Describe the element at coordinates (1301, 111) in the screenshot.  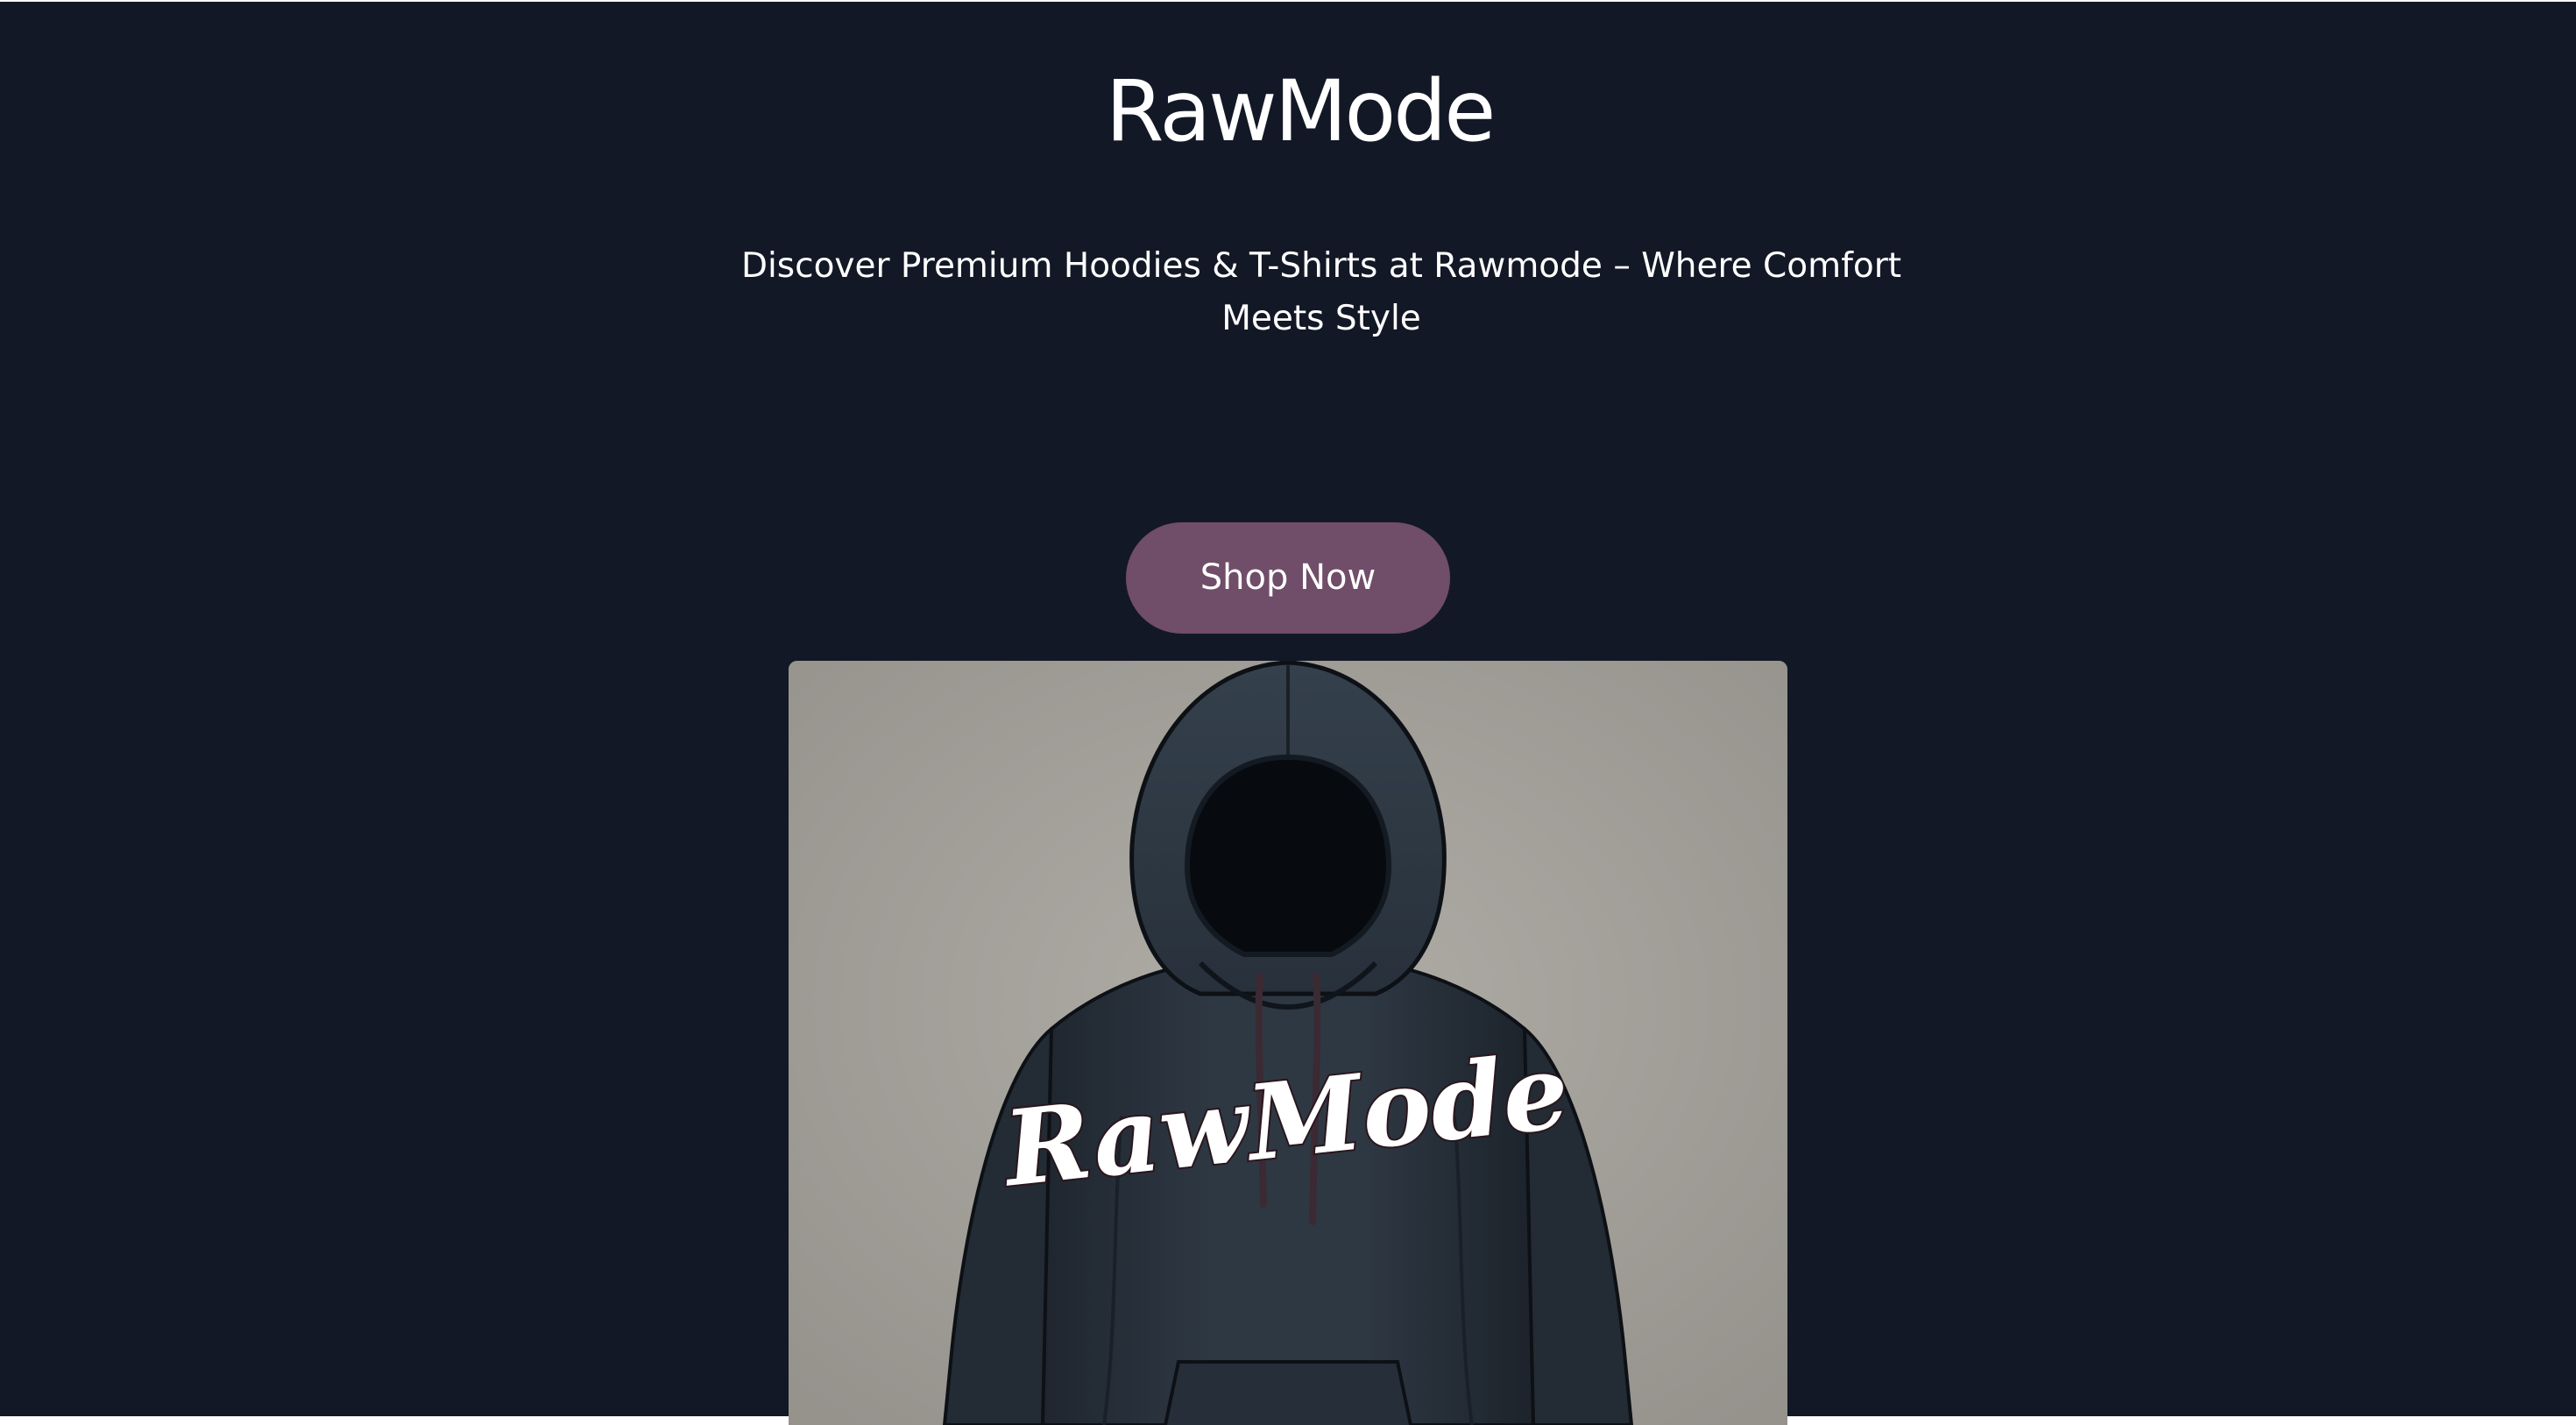
I see `brand-title: RawMode` at that location.